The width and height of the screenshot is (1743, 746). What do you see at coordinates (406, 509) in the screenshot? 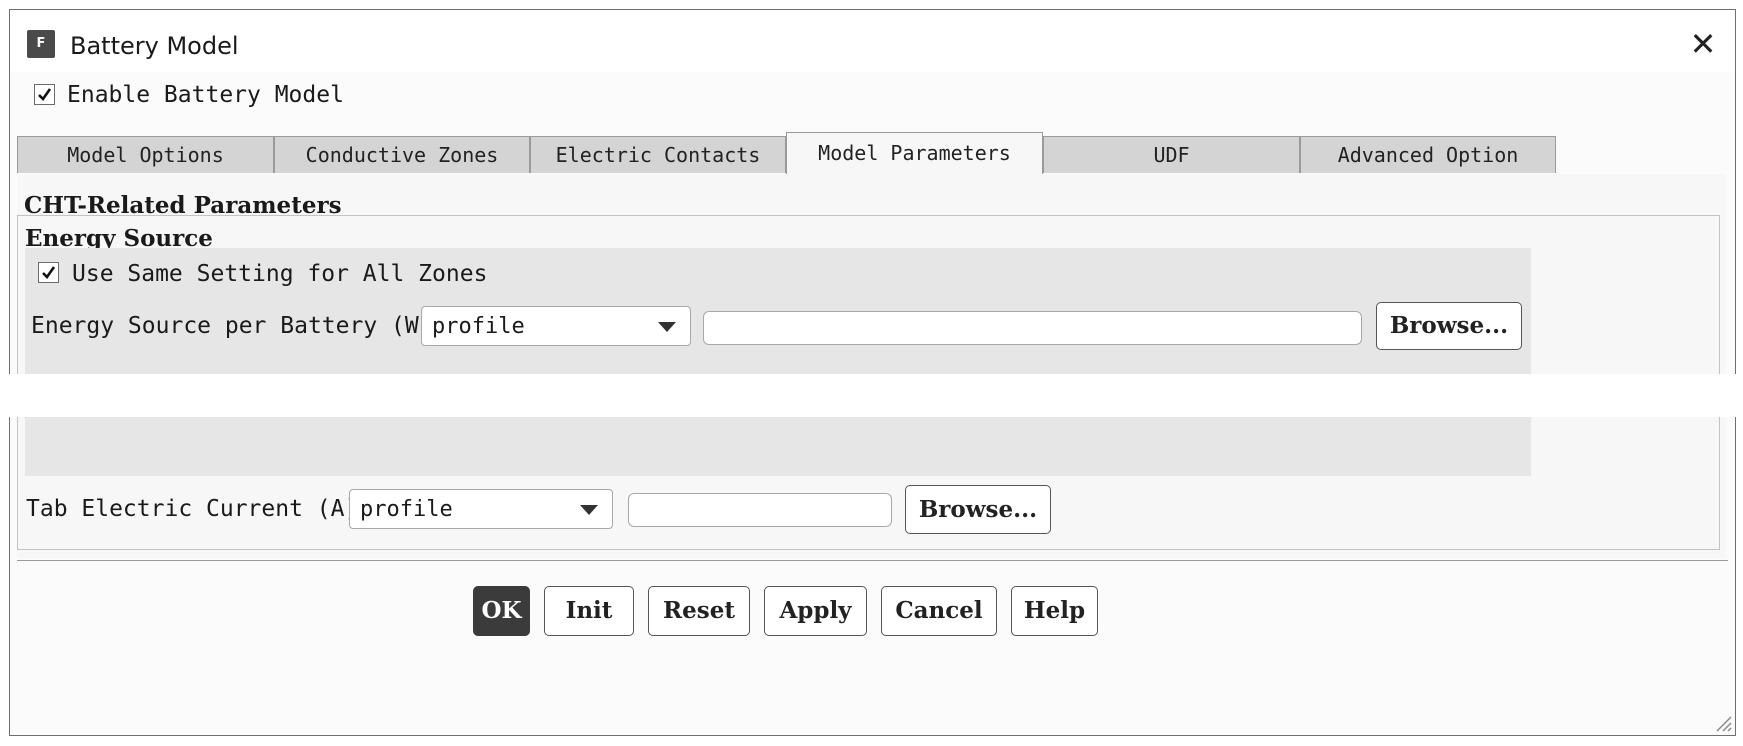
I see `tab-current-select-value: profile` at bounding box center [406, 509].